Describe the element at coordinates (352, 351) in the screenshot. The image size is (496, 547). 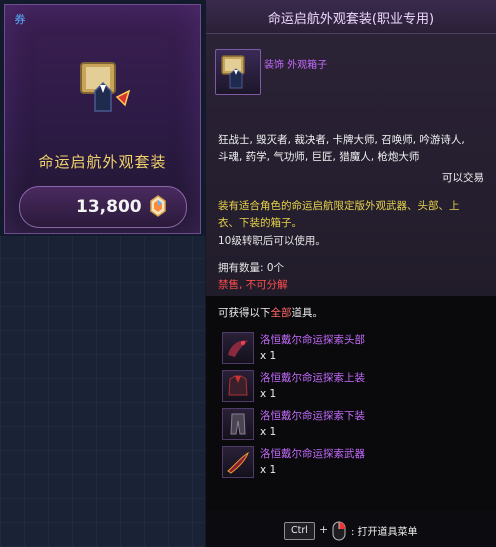
I see `reward-item: 洛恒戴尔命运探索头部 x 1` at that location.